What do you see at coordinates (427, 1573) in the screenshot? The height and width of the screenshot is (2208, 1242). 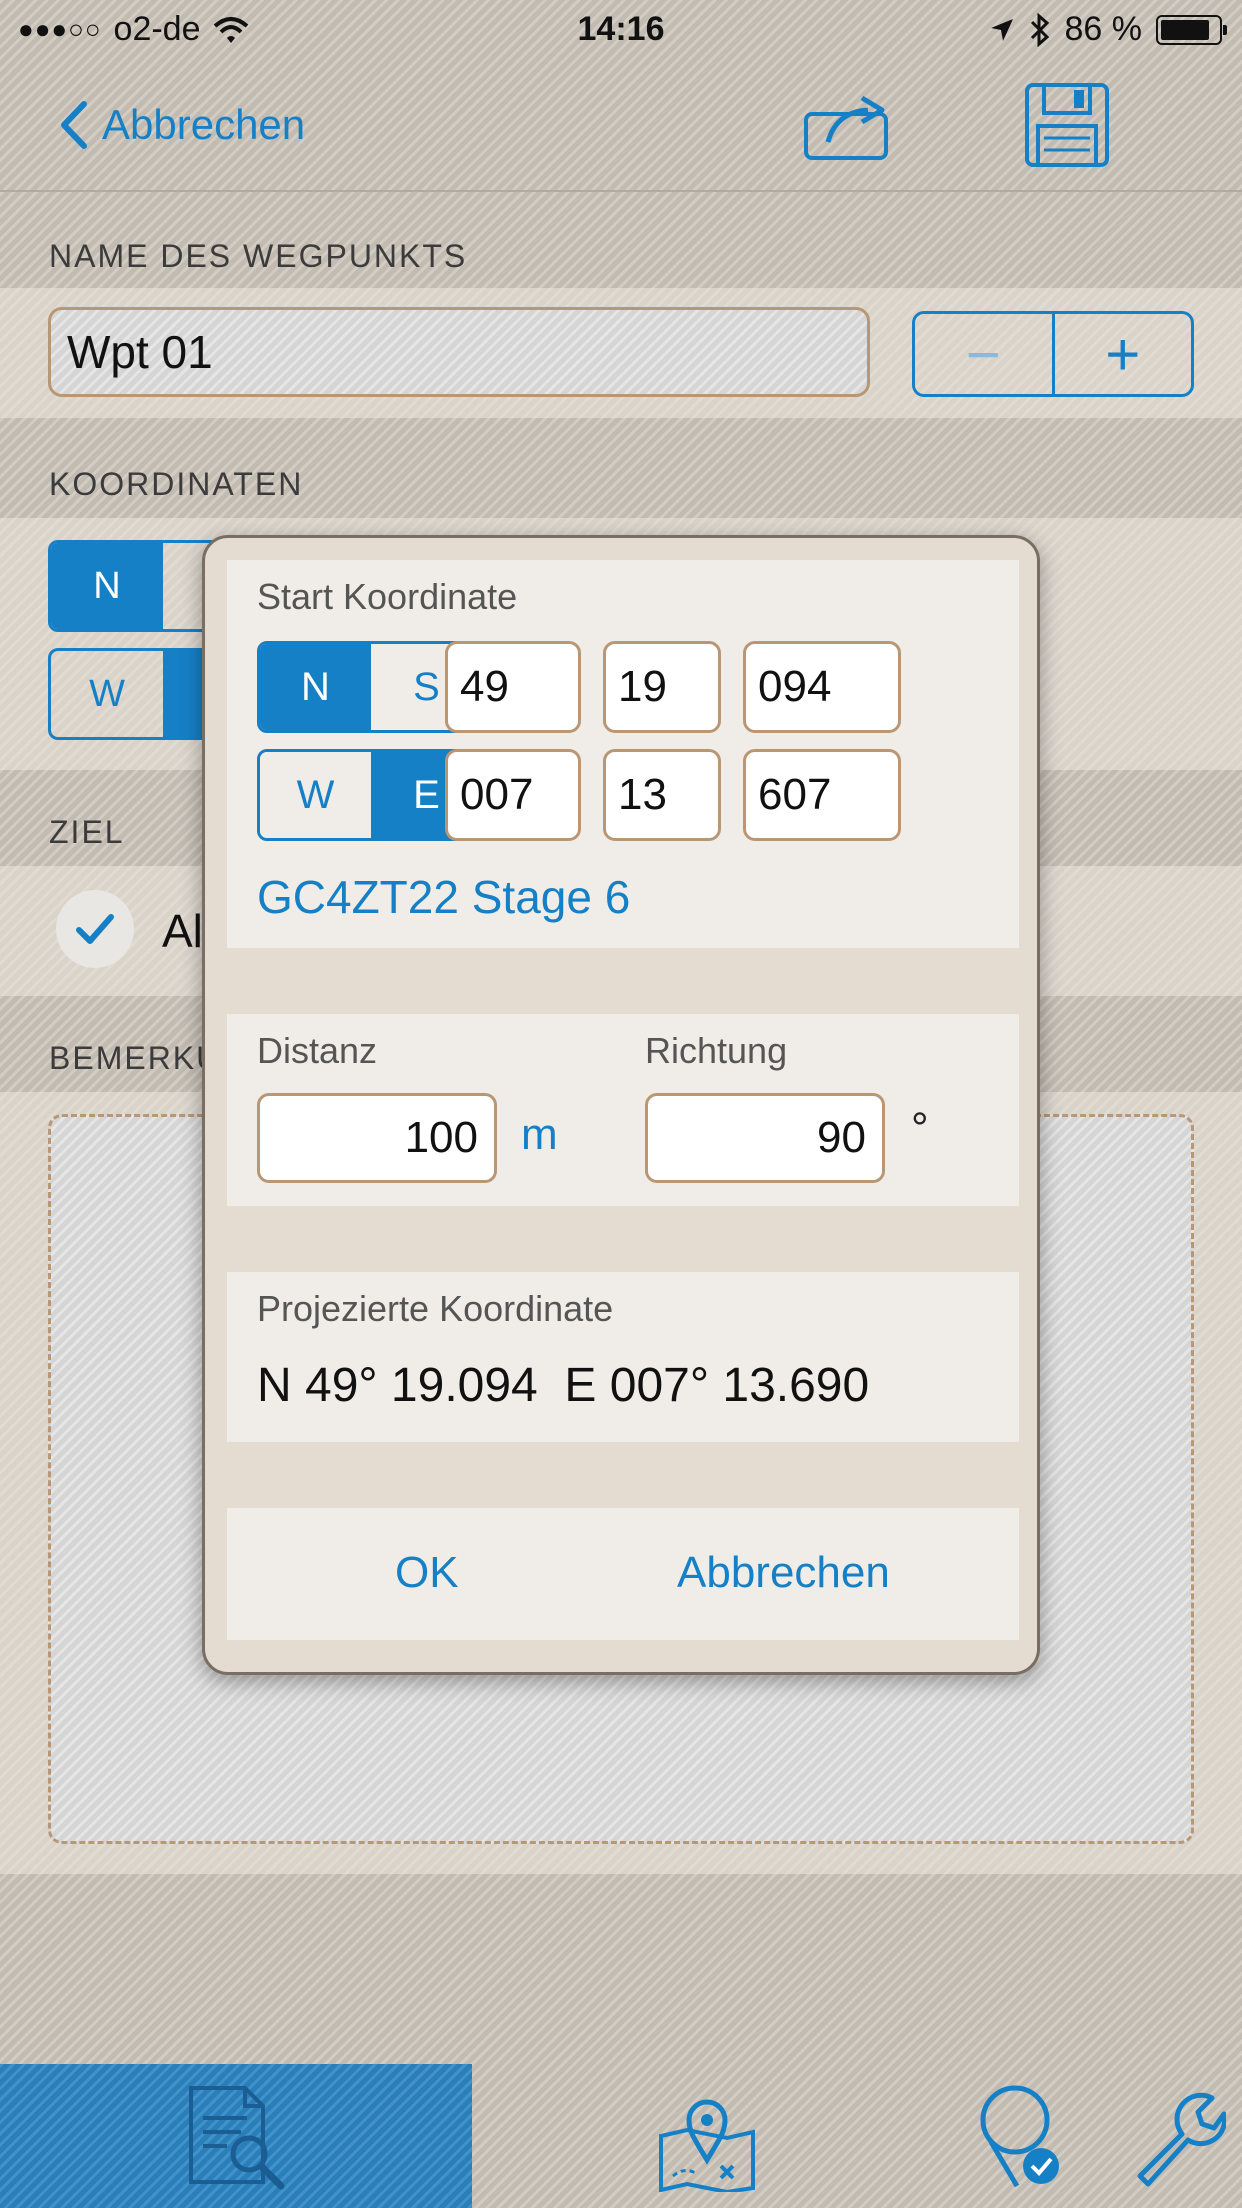 I see `ok-button: OK` at bounding box center [427, 1573].